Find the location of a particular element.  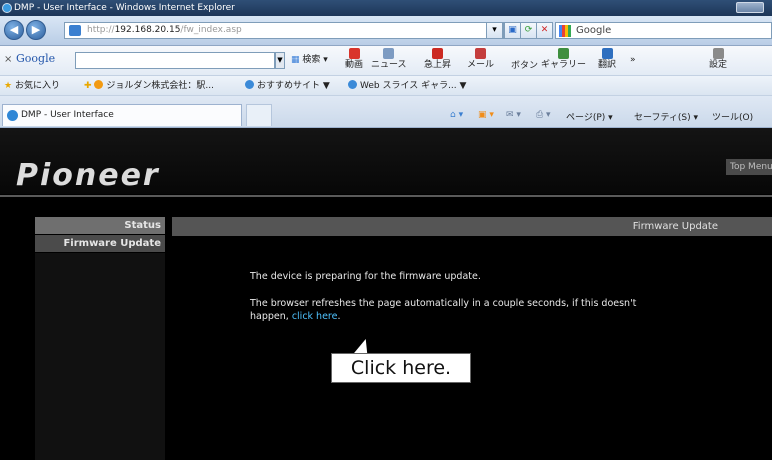

page-menu: ページ(P) ▾ is located at coordinates (589, 116).